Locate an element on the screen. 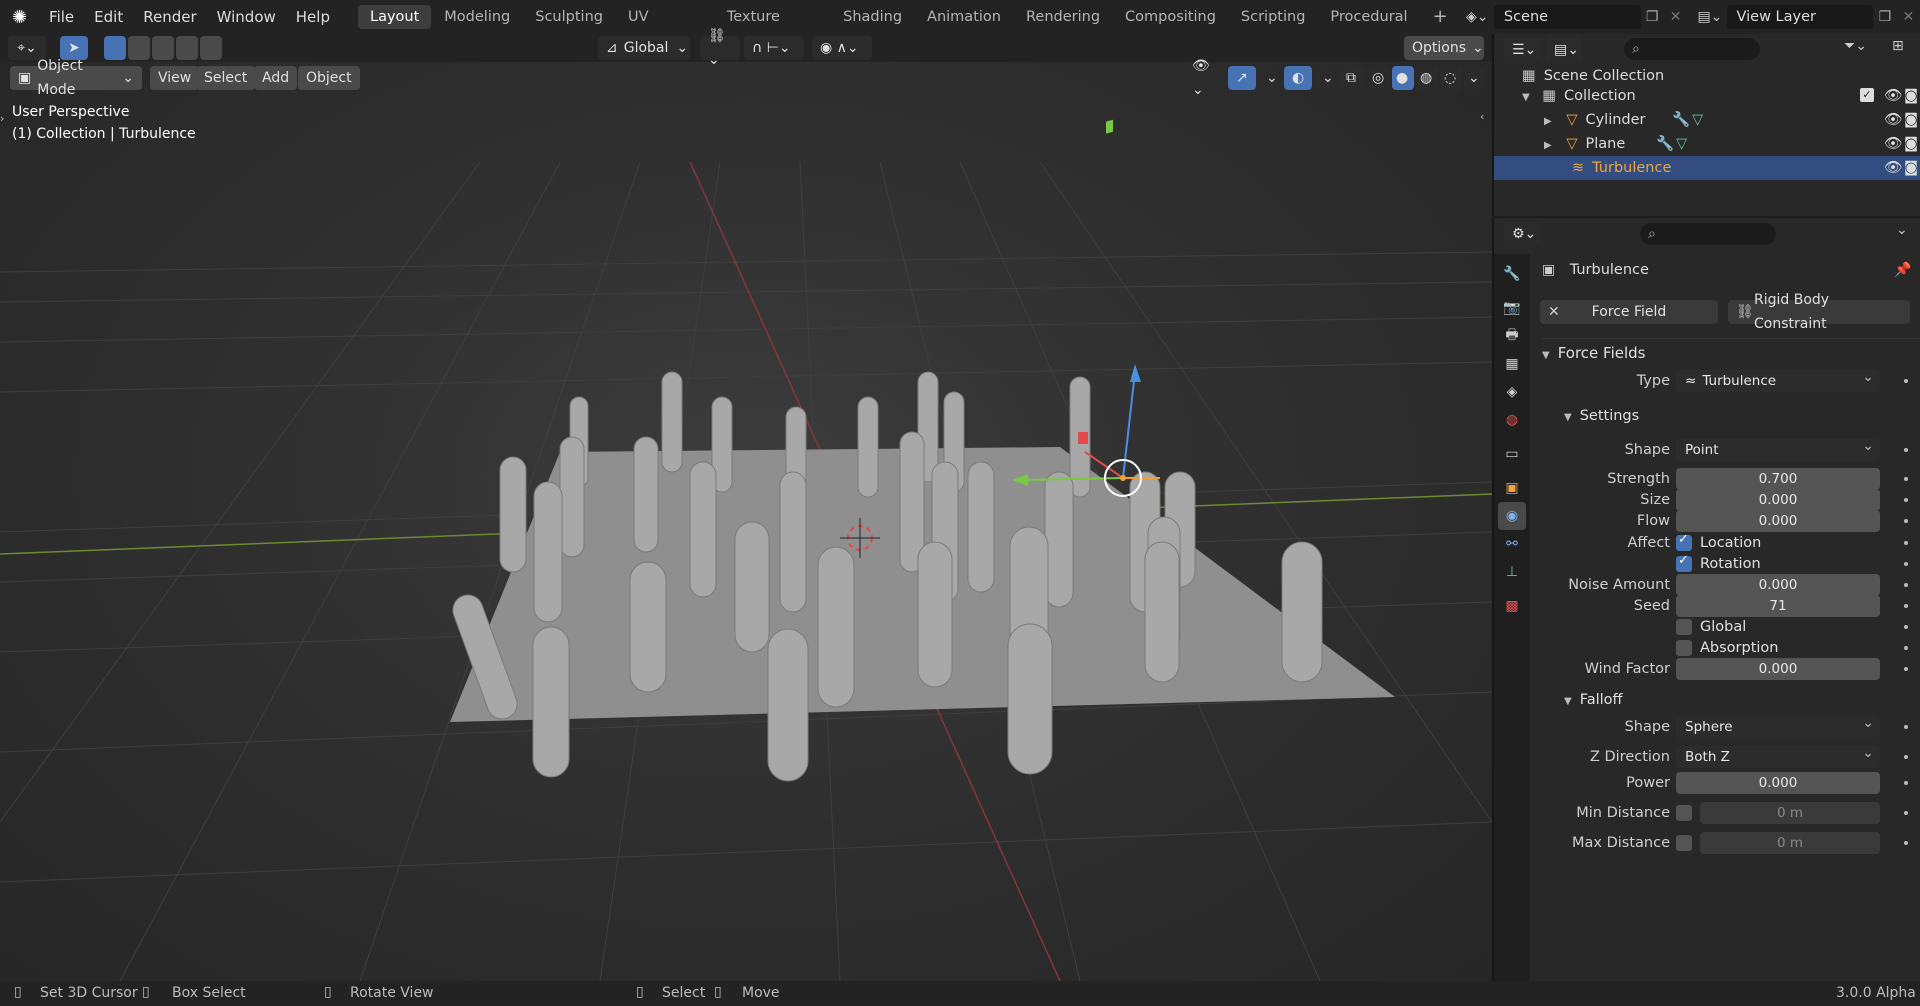 Image resolution: width=1920 pixels, height=1006 pixels. world-tab-icon: ◍ is located at coordinates (1512, 420).